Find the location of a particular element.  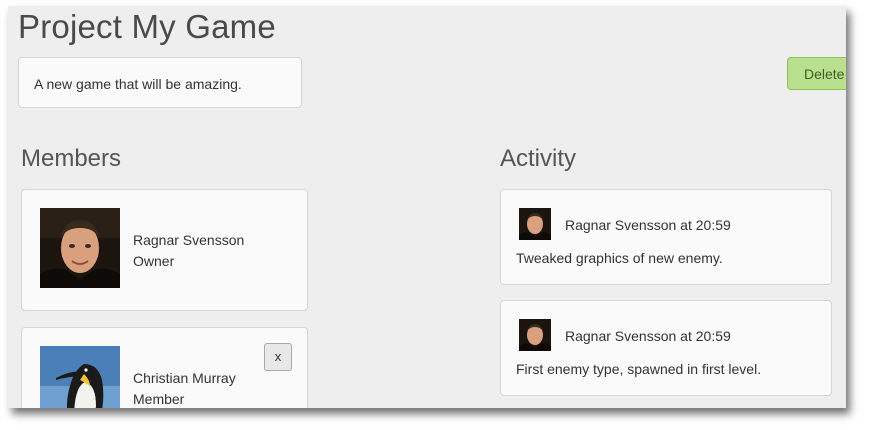

members-heading: Members is located at coordinates (71, 158).